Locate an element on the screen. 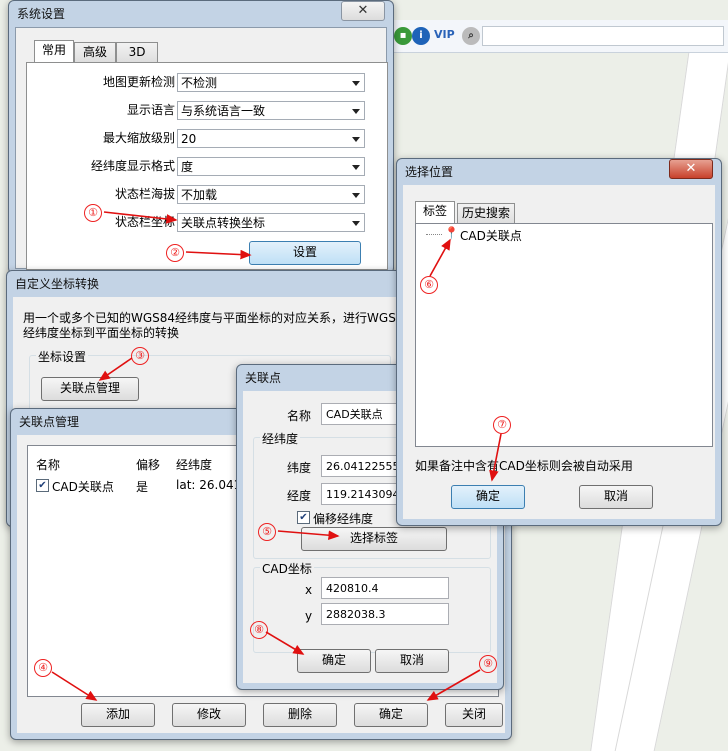 The width and height of the screenshot is (728, 751). status-altitude-select: 不加载 is located at coordinates (271, 194).